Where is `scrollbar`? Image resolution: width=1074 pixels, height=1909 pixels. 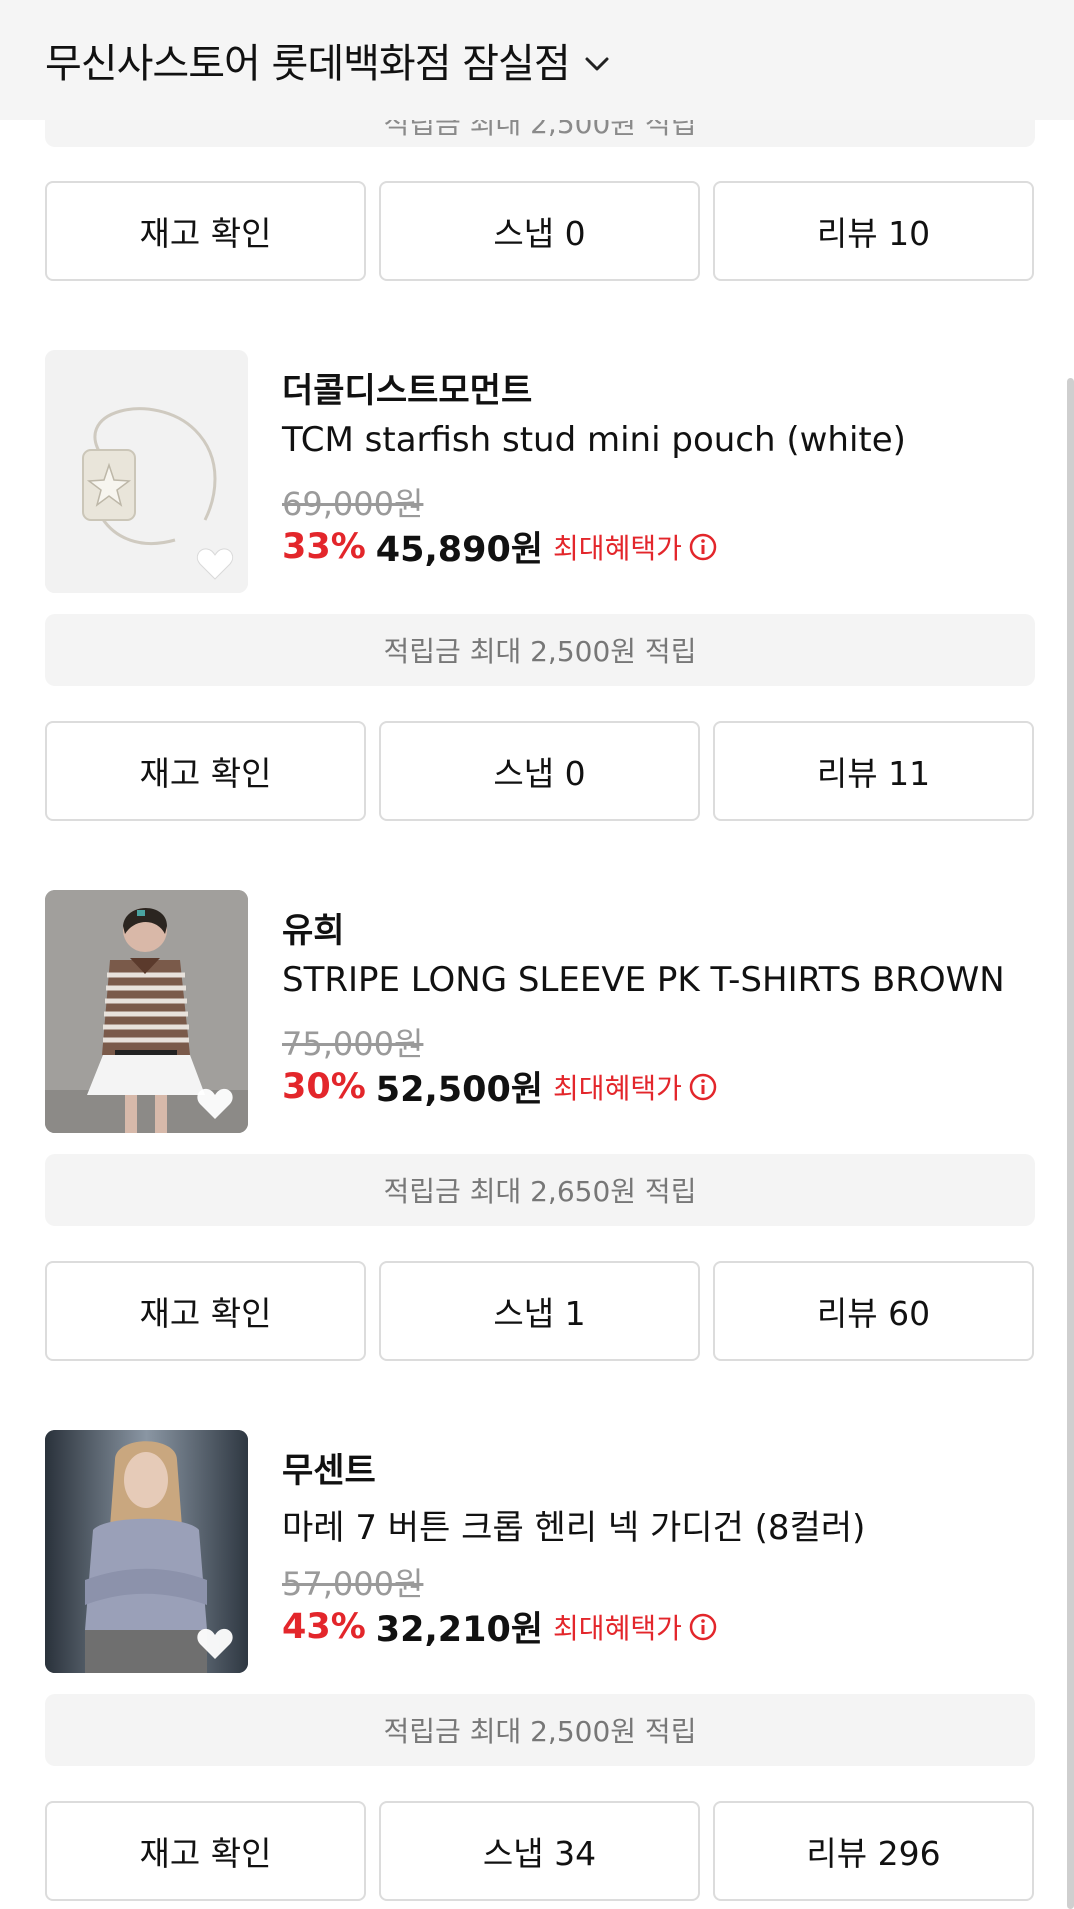 scrollbar is located at coordinates (1070, 1143).